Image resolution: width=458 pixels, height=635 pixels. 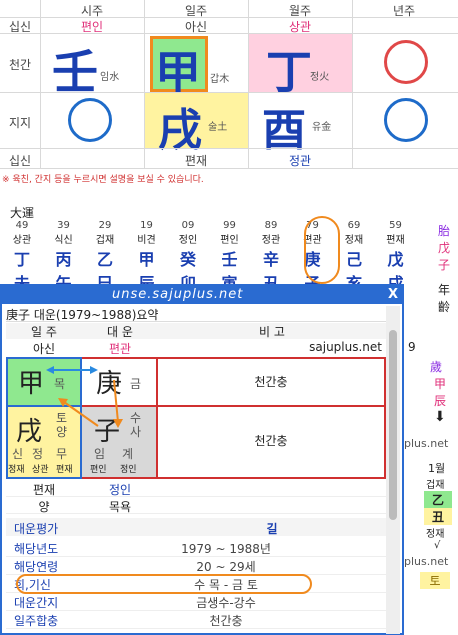 I want to click on popup-hdr-daewoon: 대 운, so click(x=120, y=332).